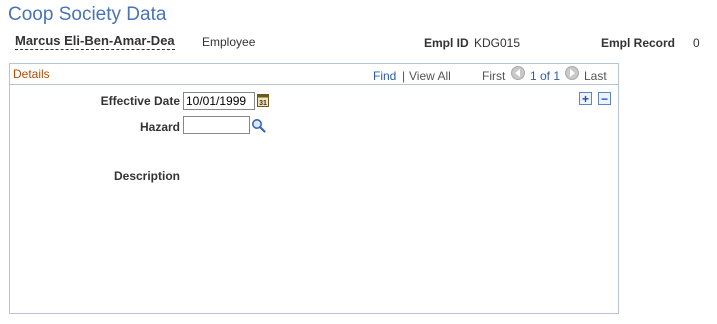  I want to click on emplid-label: Empl ID, so click(446, 43).